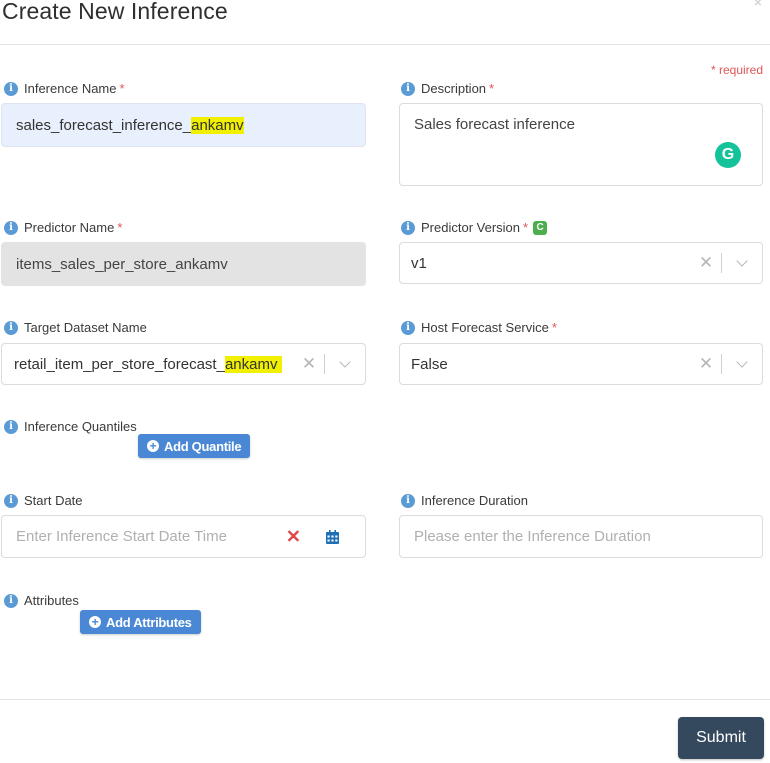 This screenshot has width=770, height=763. Describe the element at coordinates (217, 125) in the screenshot. I see `inference-name-highlight: ankamv` at that location.